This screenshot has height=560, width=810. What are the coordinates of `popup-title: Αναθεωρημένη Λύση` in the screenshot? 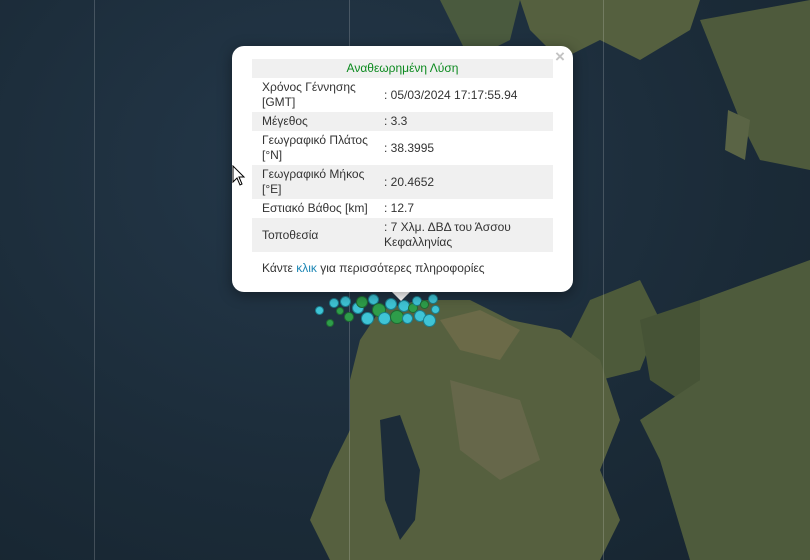 It's located at (402, 68).